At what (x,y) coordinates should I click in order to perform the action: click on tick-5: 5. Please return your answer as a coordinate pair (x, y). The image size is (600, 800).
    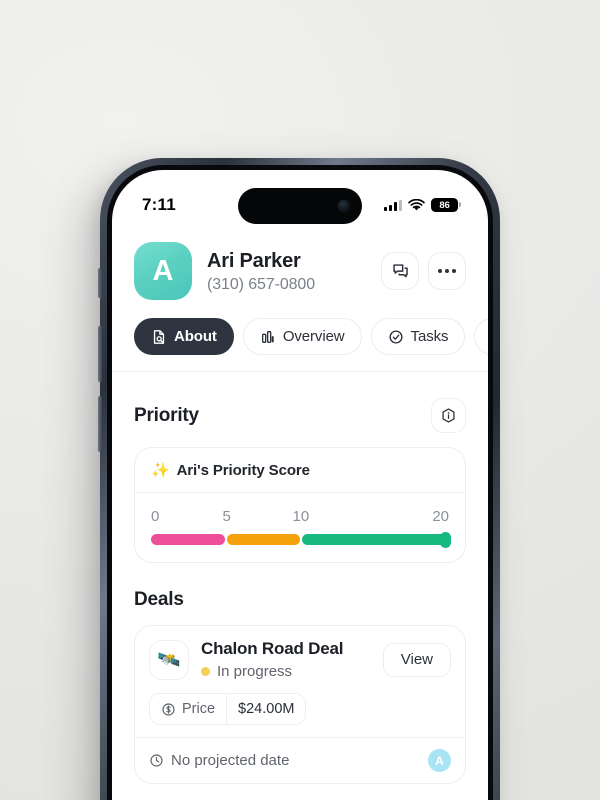
    Looking at the image, I should click on (226, 516).